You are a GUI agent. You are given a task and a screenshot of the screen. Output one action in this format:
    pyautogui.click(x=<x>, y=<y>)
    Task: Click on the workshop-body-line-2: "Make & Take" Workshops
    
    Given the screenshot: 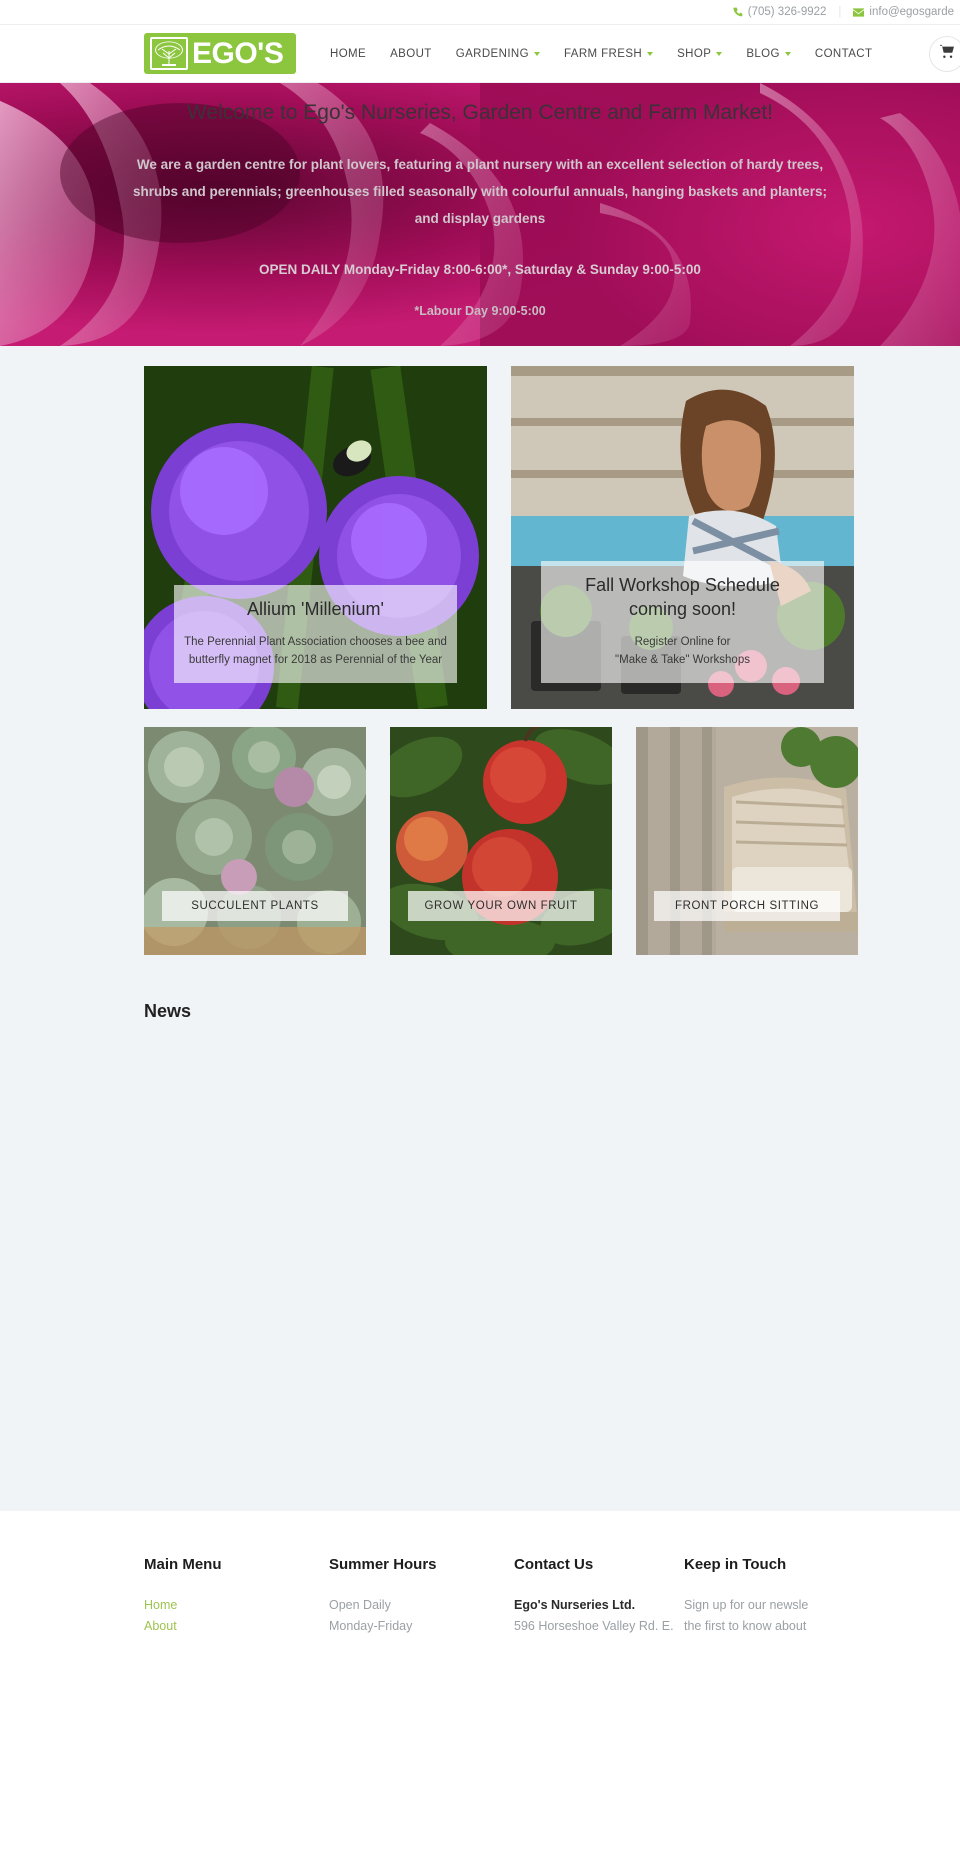 What is the action you would take?
    pyautogui.click(x=682, y=660)
    